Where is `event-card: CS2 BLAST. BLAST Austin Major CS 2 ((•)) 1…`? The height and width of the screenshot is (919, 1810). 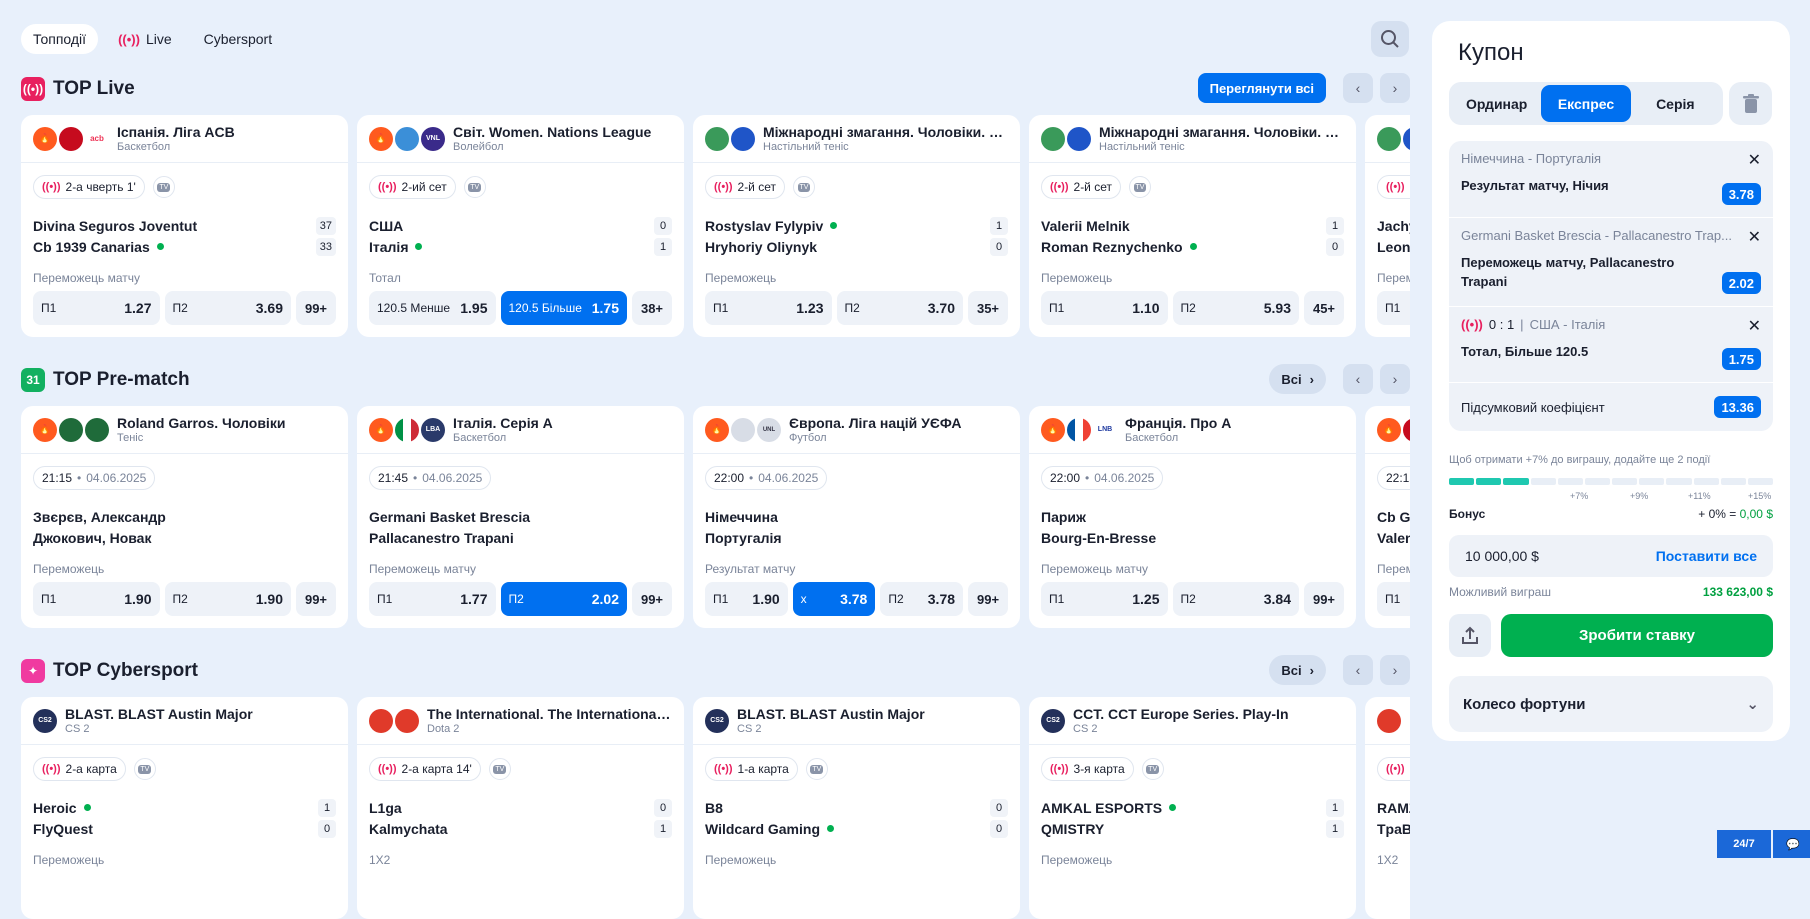 event-card: CS2 BLAST. BLAST Austin Major CS 2 ((•)) 1… is located at coordinates (856, 808).